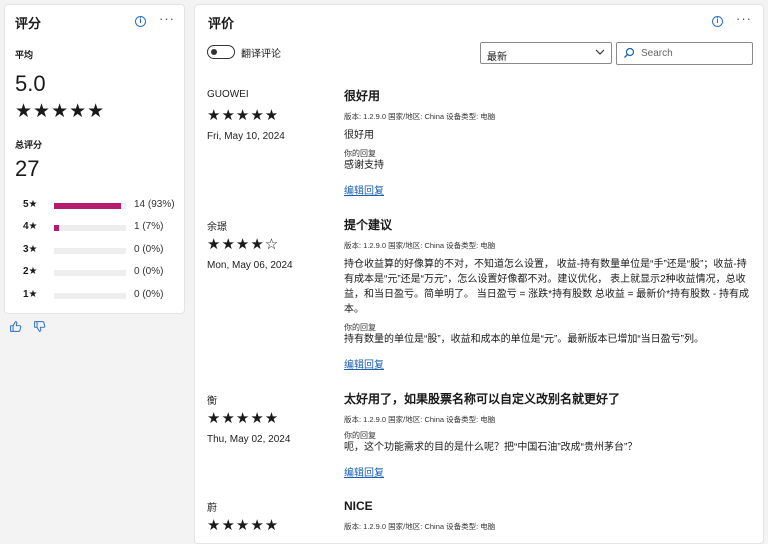 The width and height of the screenshot is (768, 544). I want to click on search-icon, so click(629, 52).